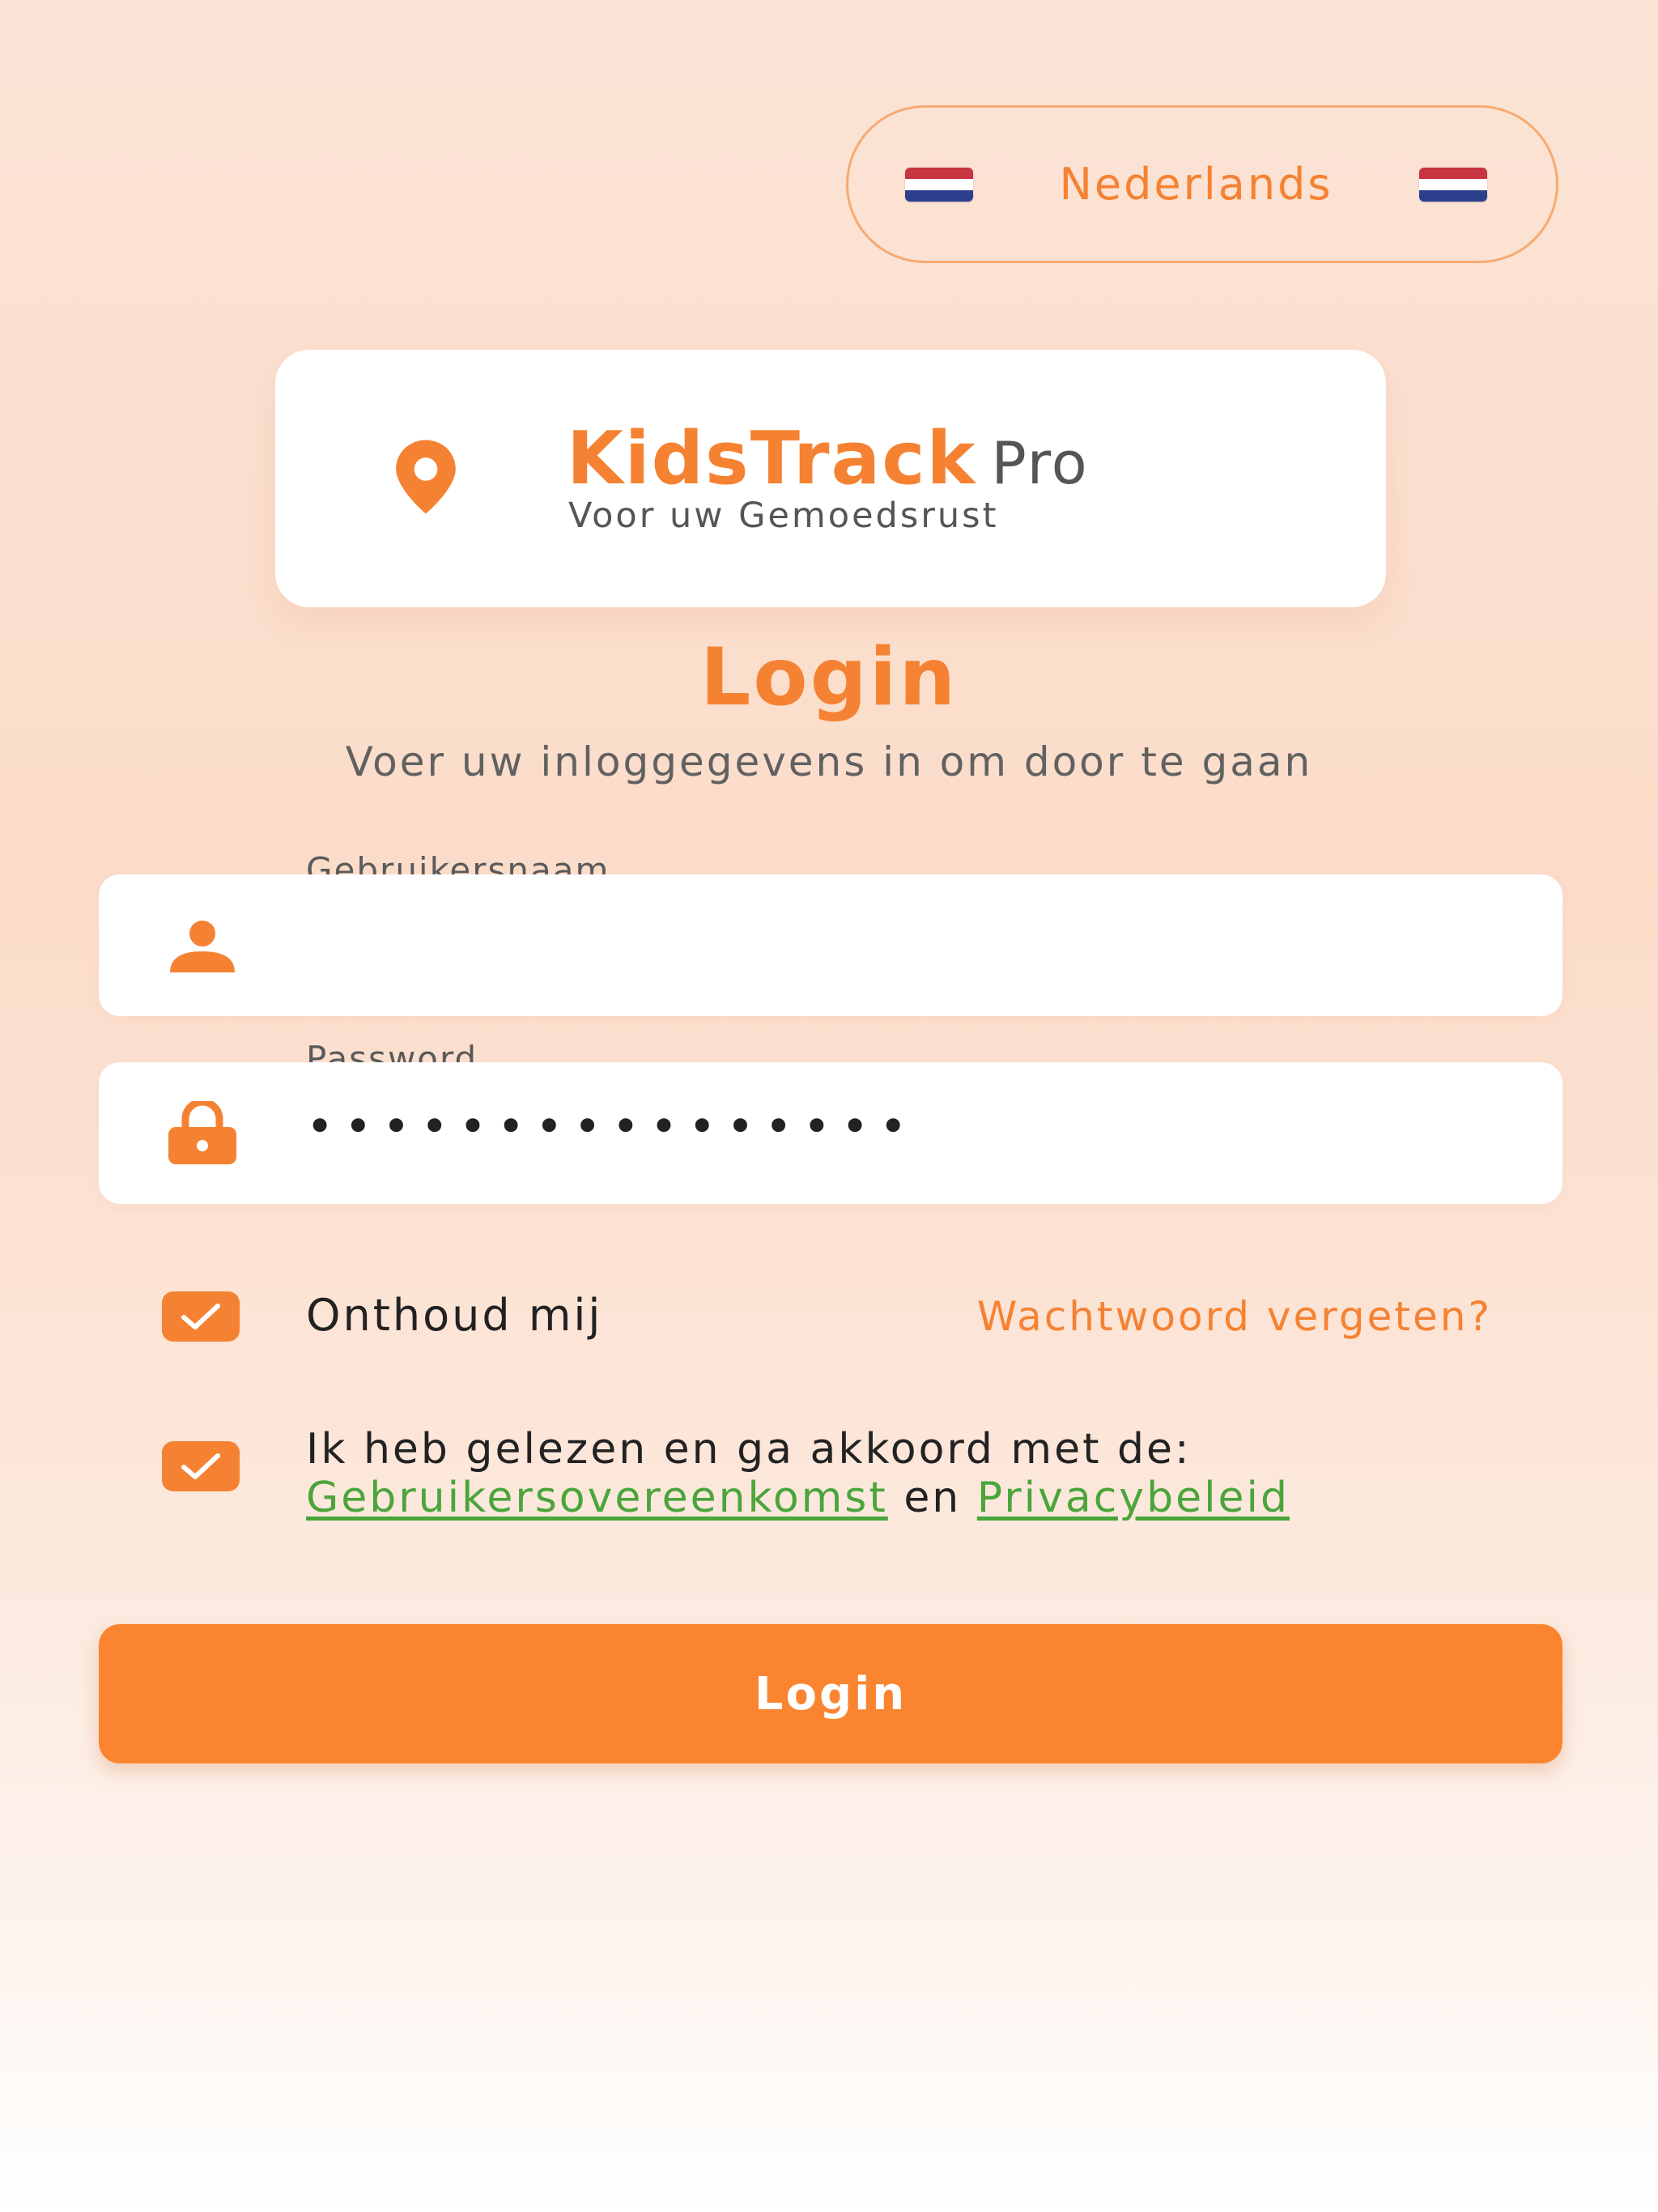 This screenshot has height=2212, width=1658. I want to click on privacy-link: Privacybeleid, so click(1133, 1498).